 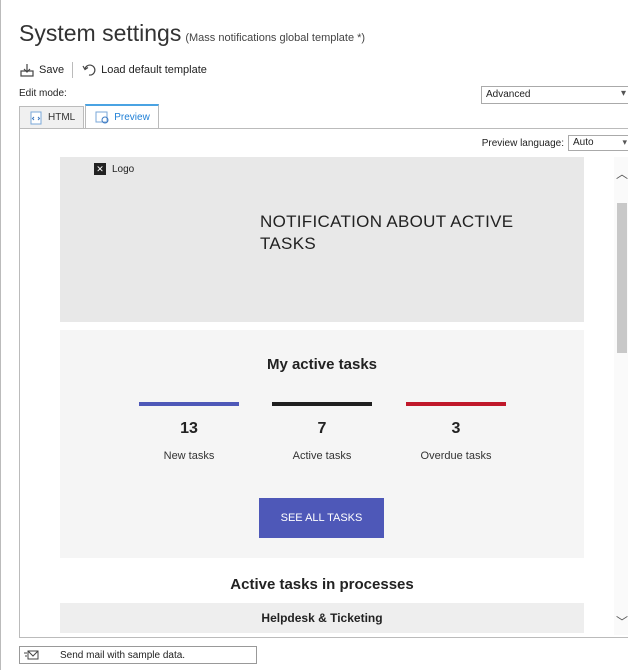 I want to click on preview-language-select: Auto ▾, so click(x=598, y=143).